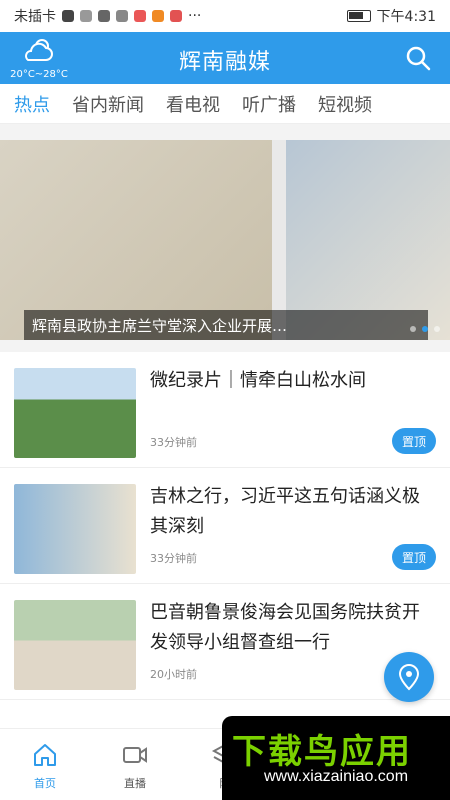 This screenshot has height=800, width=450. Describe the element at coordinates (140, 16) in the screenshot. I see `weibo-icon` at that location.